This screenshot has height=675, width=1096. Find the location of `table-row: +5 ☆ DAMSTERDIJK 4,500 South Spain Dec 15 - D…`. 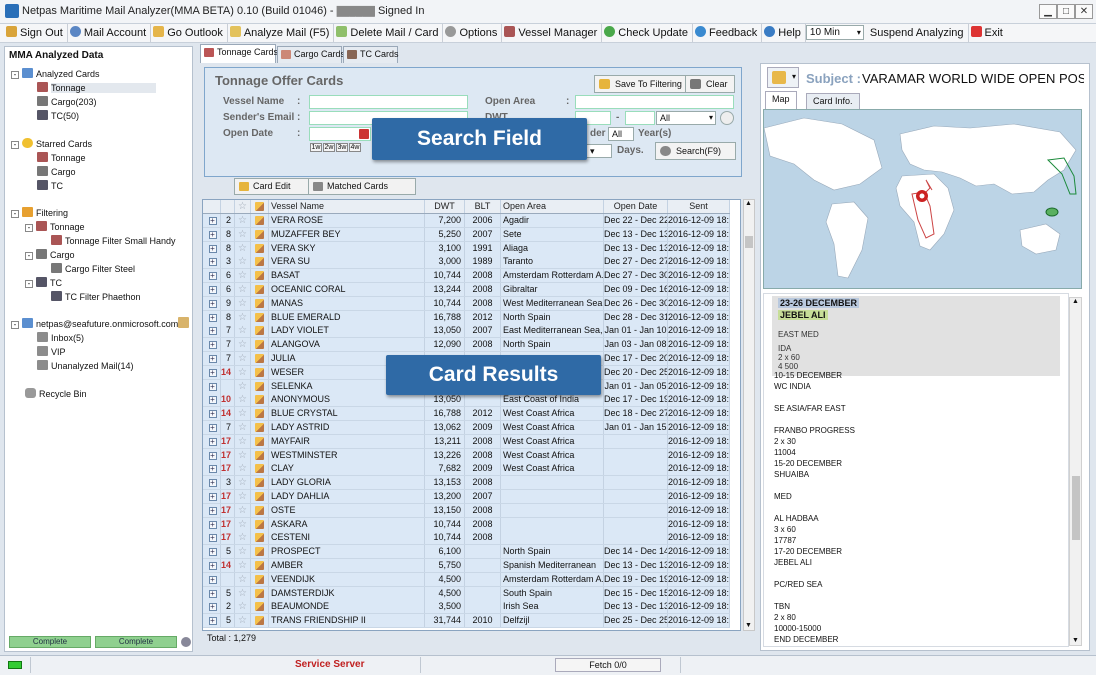

table-row: +5 ☆ DAMSTERDIJK 4,500 South Spain Dec 15 - D… is located at coordinates (466, 593).